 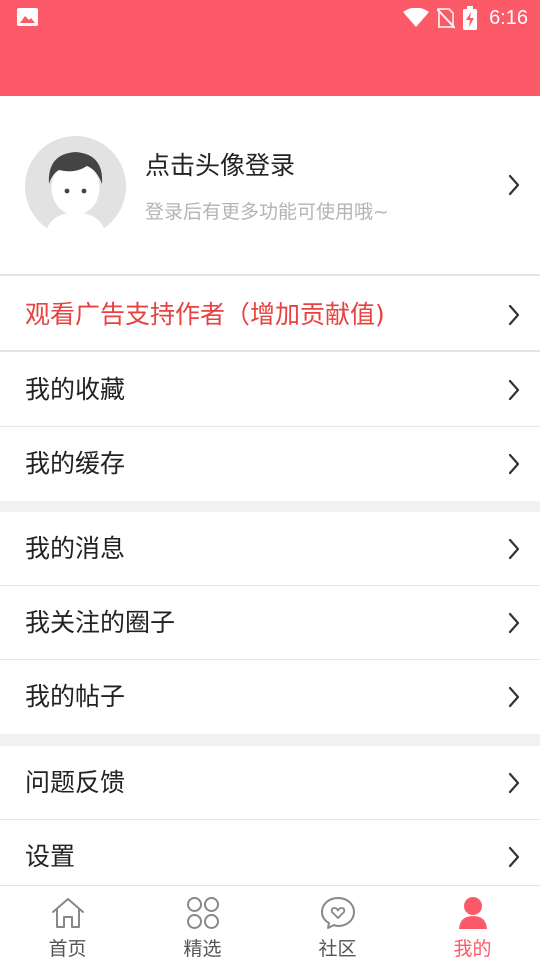 I want to click on bottom-tab-bar: 首页 精选 社区 我的, so click(x=270, y=922).